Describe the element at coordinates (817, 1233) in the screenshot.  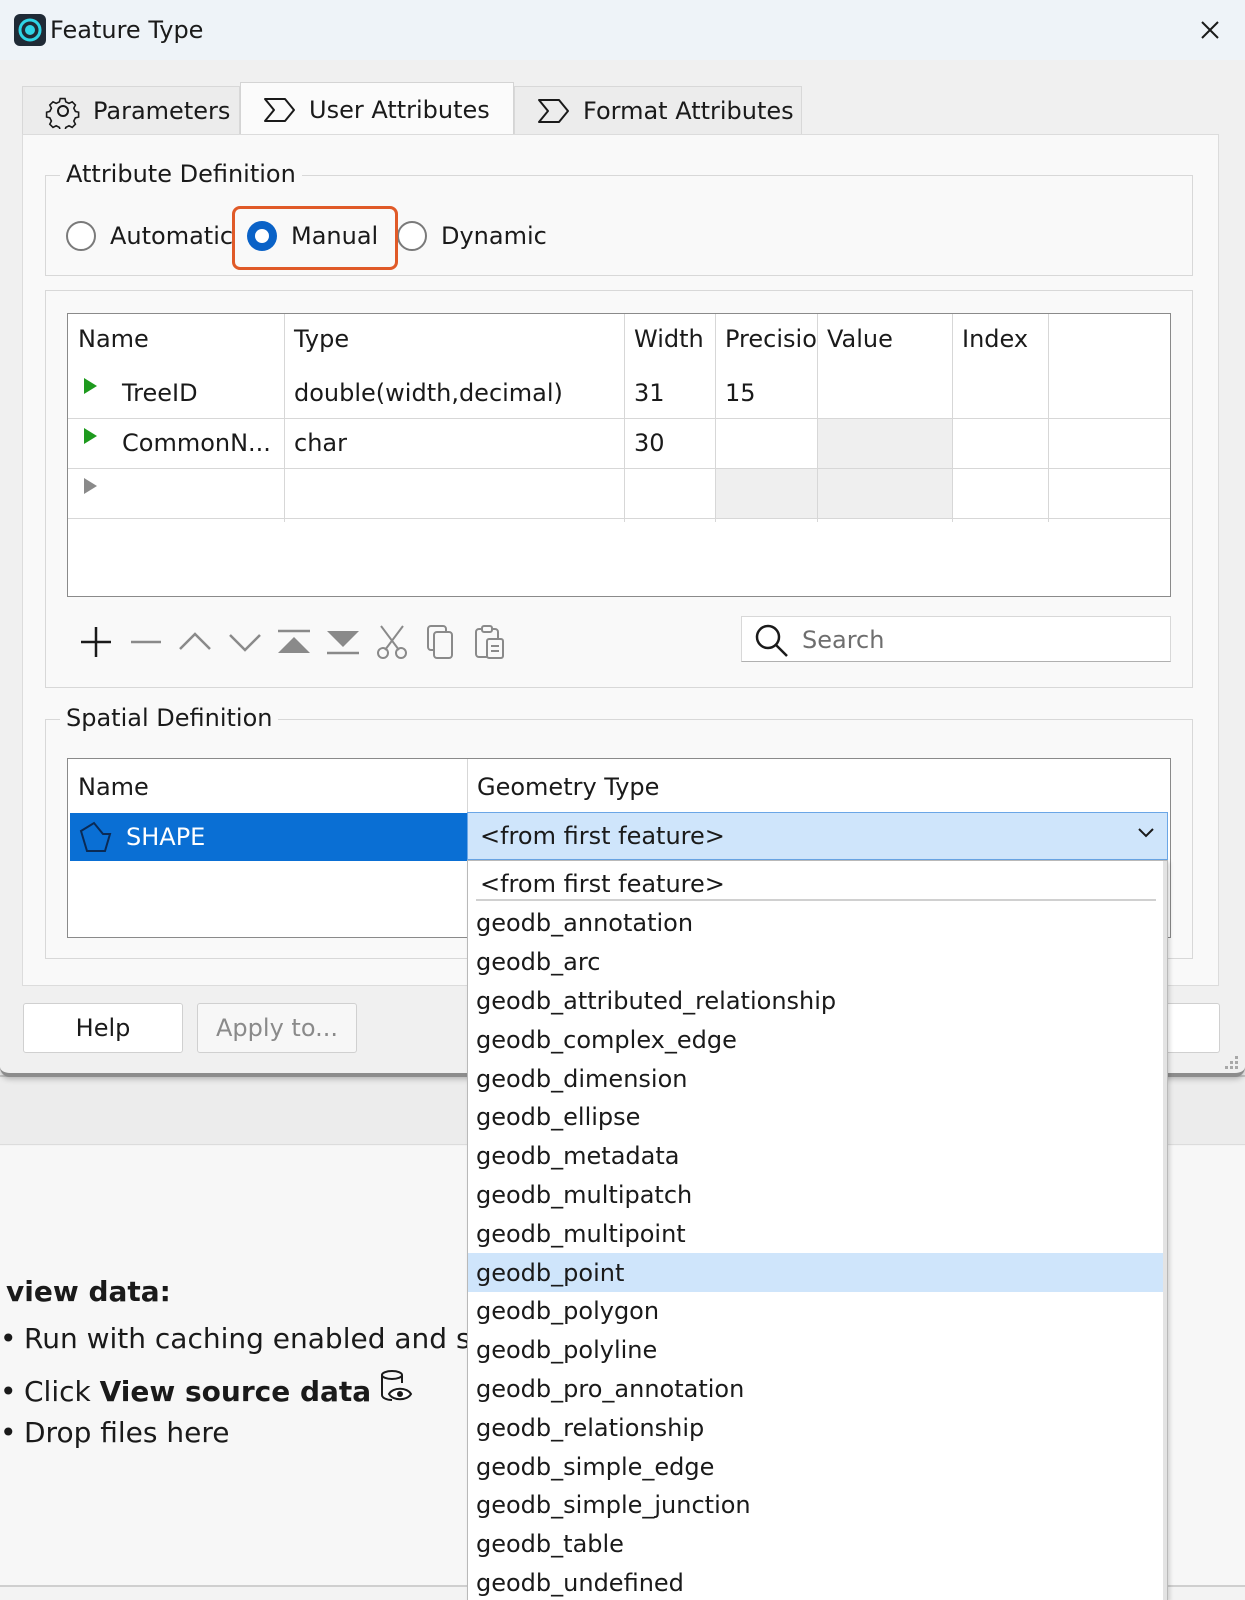
I see `dropdown-option-geodb-multipoint: geodb_multipoint` at that location.